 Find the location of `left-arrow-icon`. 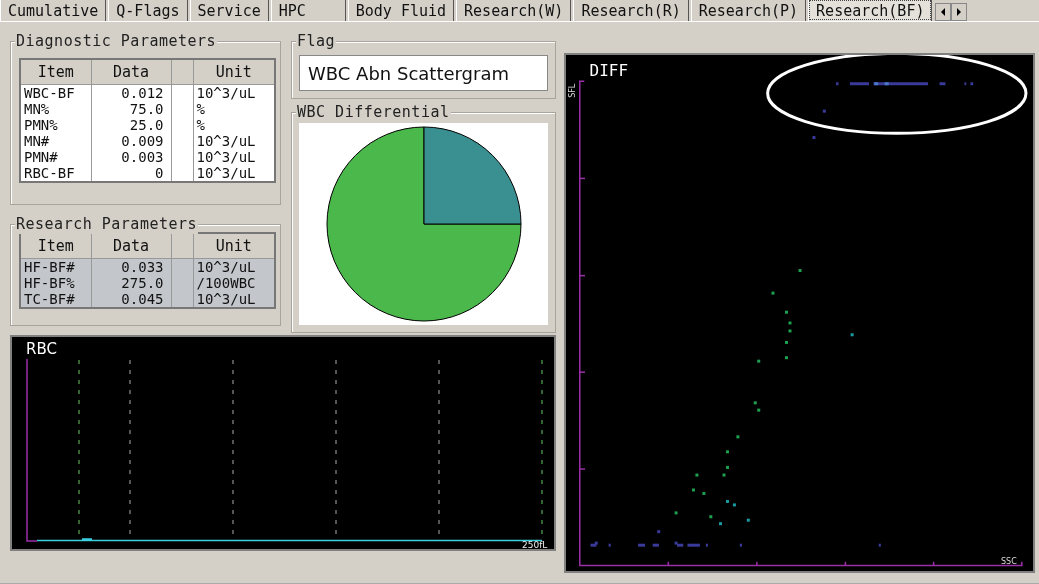

left-arrow-icon is located at coordinates (943, 12).